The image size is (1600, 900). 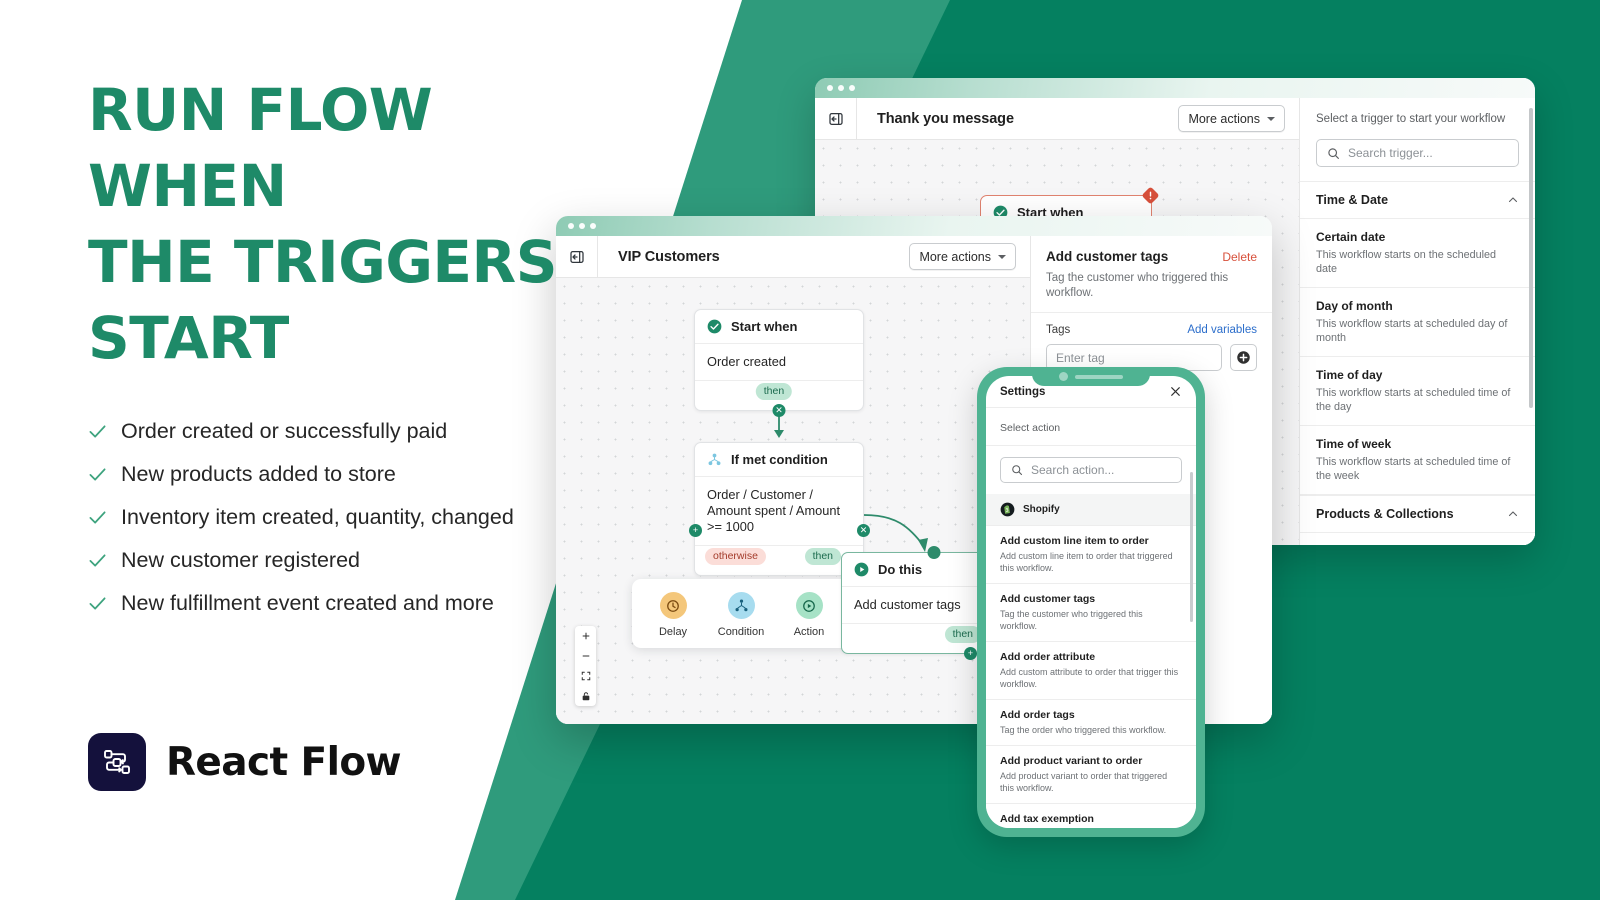 I want to click on node-footer: otherwise then, so click(x=779, y=560).